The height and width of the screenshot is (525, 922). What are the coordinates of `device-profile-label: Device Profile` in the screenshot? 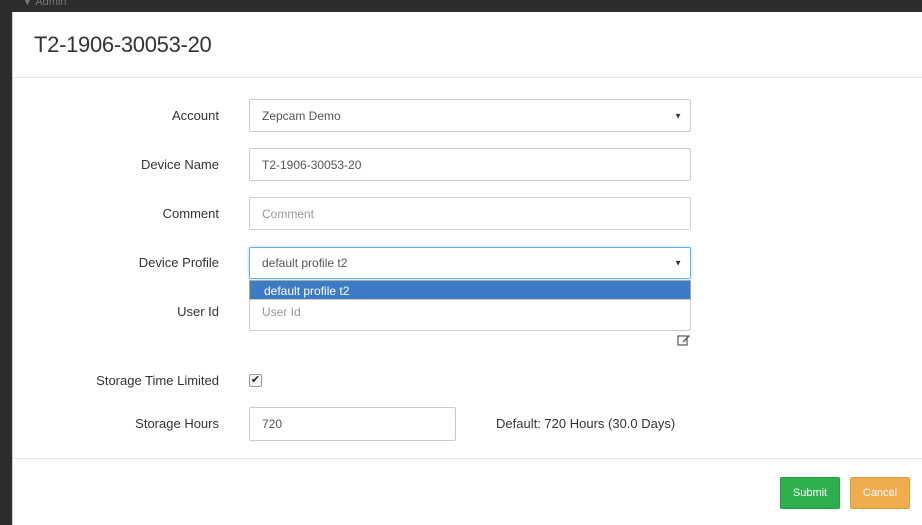 It's located at (178, 262).